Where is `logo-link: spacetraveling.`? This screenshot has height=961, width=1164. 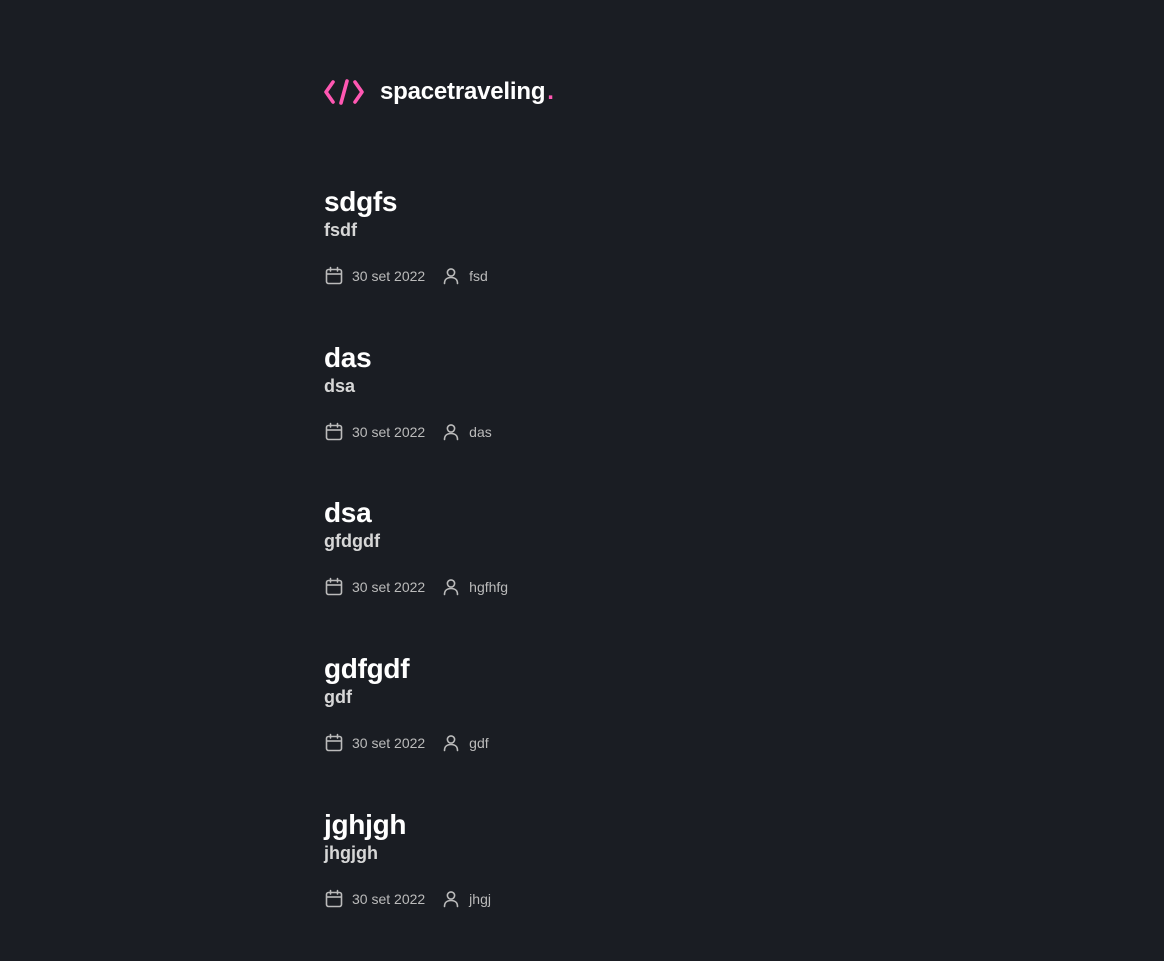 logo-link: spacetraveling. is located at coordinates (439, 92).